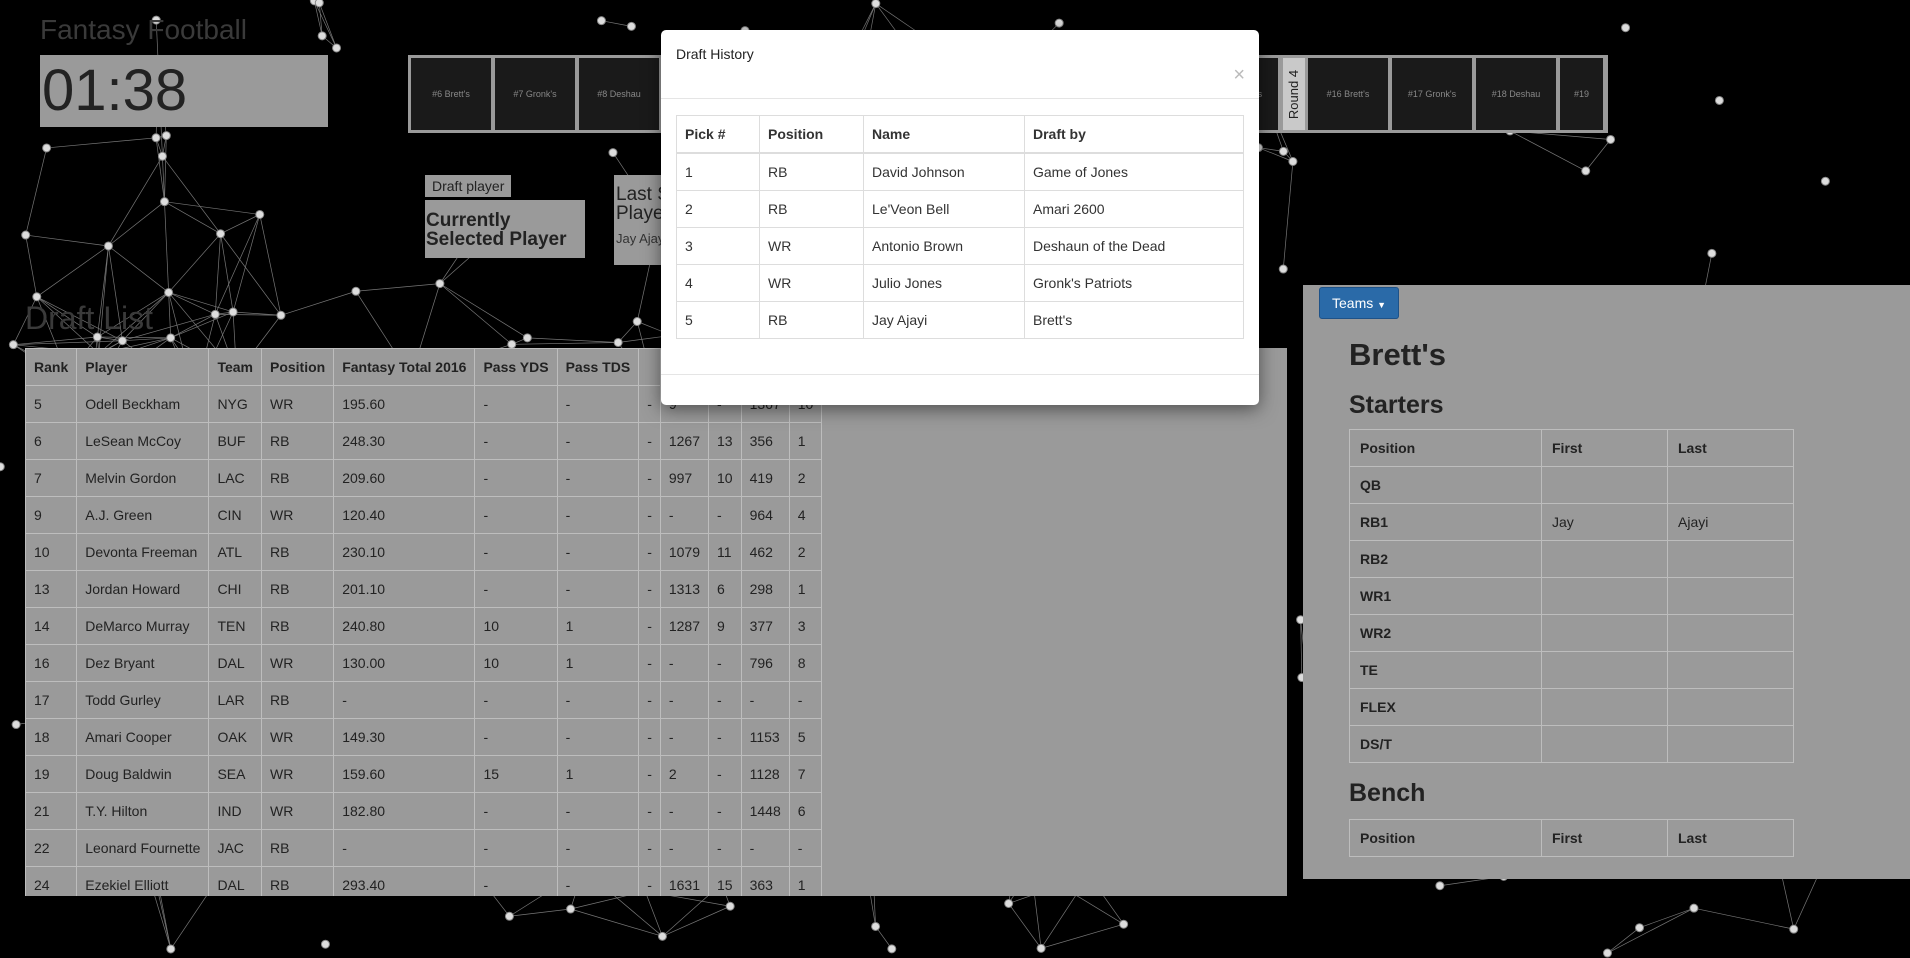 This screenshot has width=1910, height=958. I want to click on player-row: 19 Doug Baldwin SEA WR 159.60 15 1-2-1128 7, so click(424, 774).